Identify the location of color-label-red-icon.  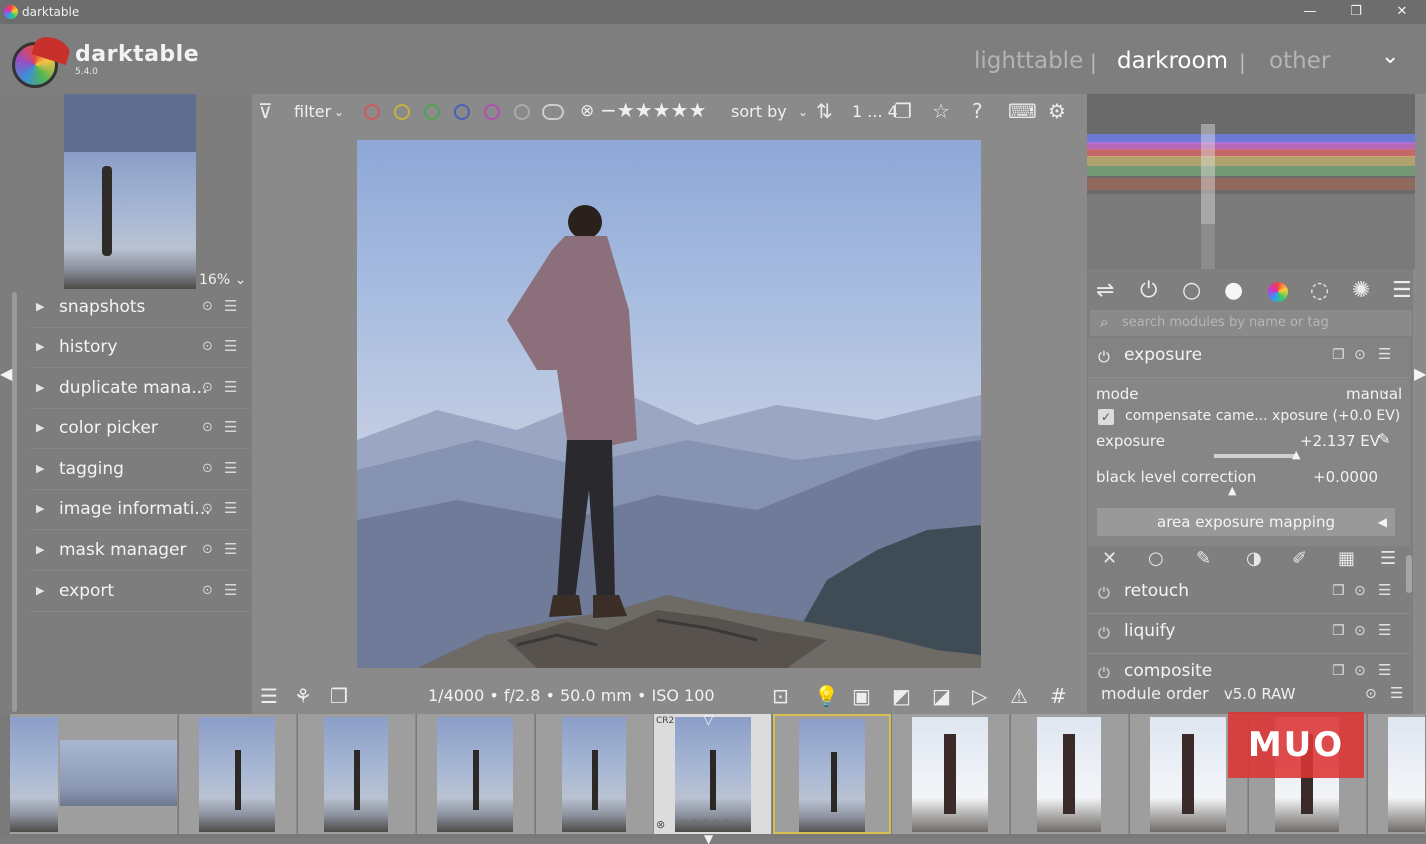
(372, 112).